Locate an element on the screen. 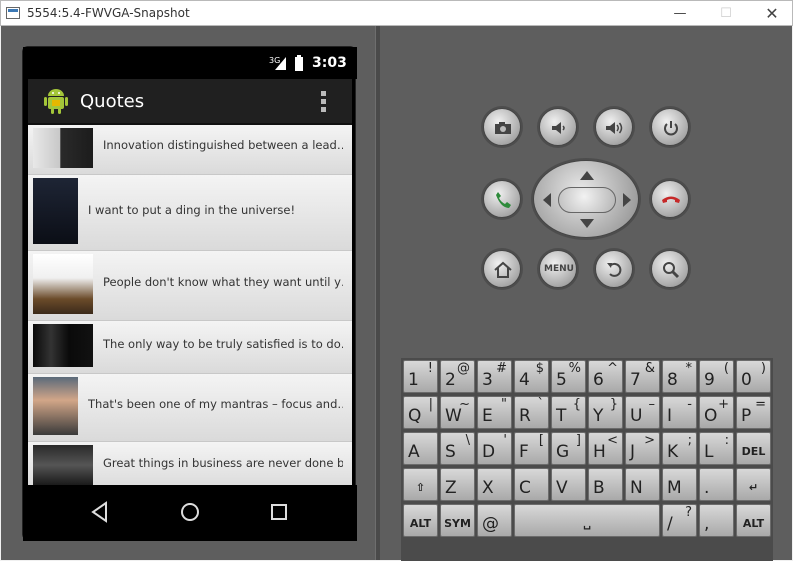 Image resolution: width=793 pixels, height=561 pixels. key-a: A is located at coordinates (420, 448).